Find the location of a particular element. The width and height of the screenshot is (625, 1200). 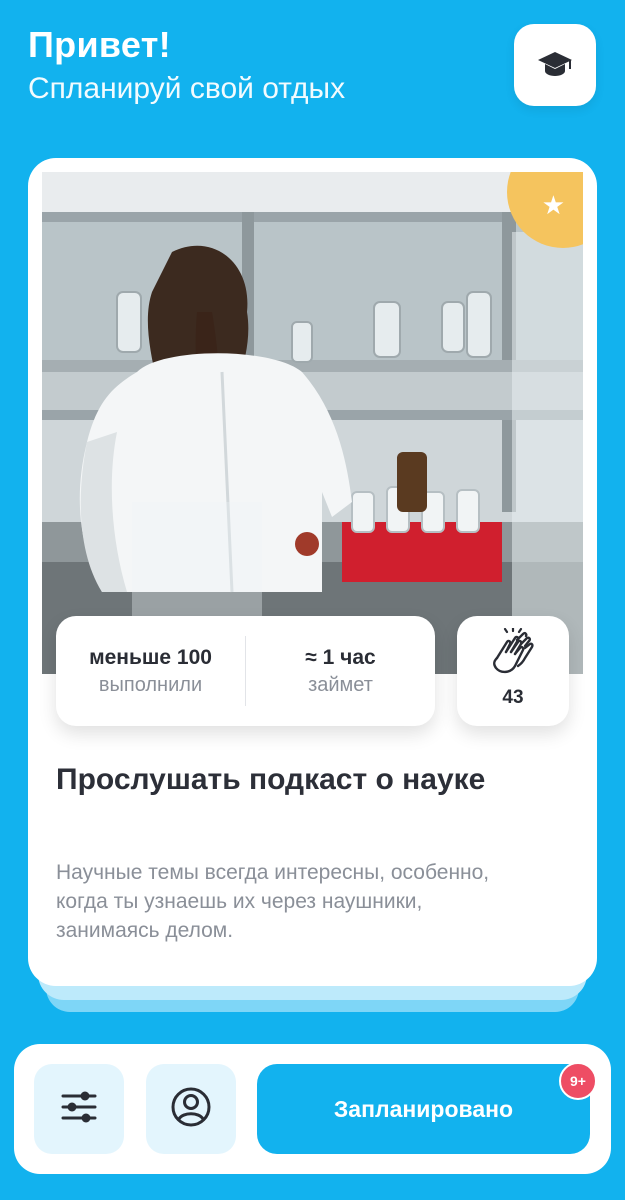

stat-completed-label: выполнили is located at coordinates (150, 684).